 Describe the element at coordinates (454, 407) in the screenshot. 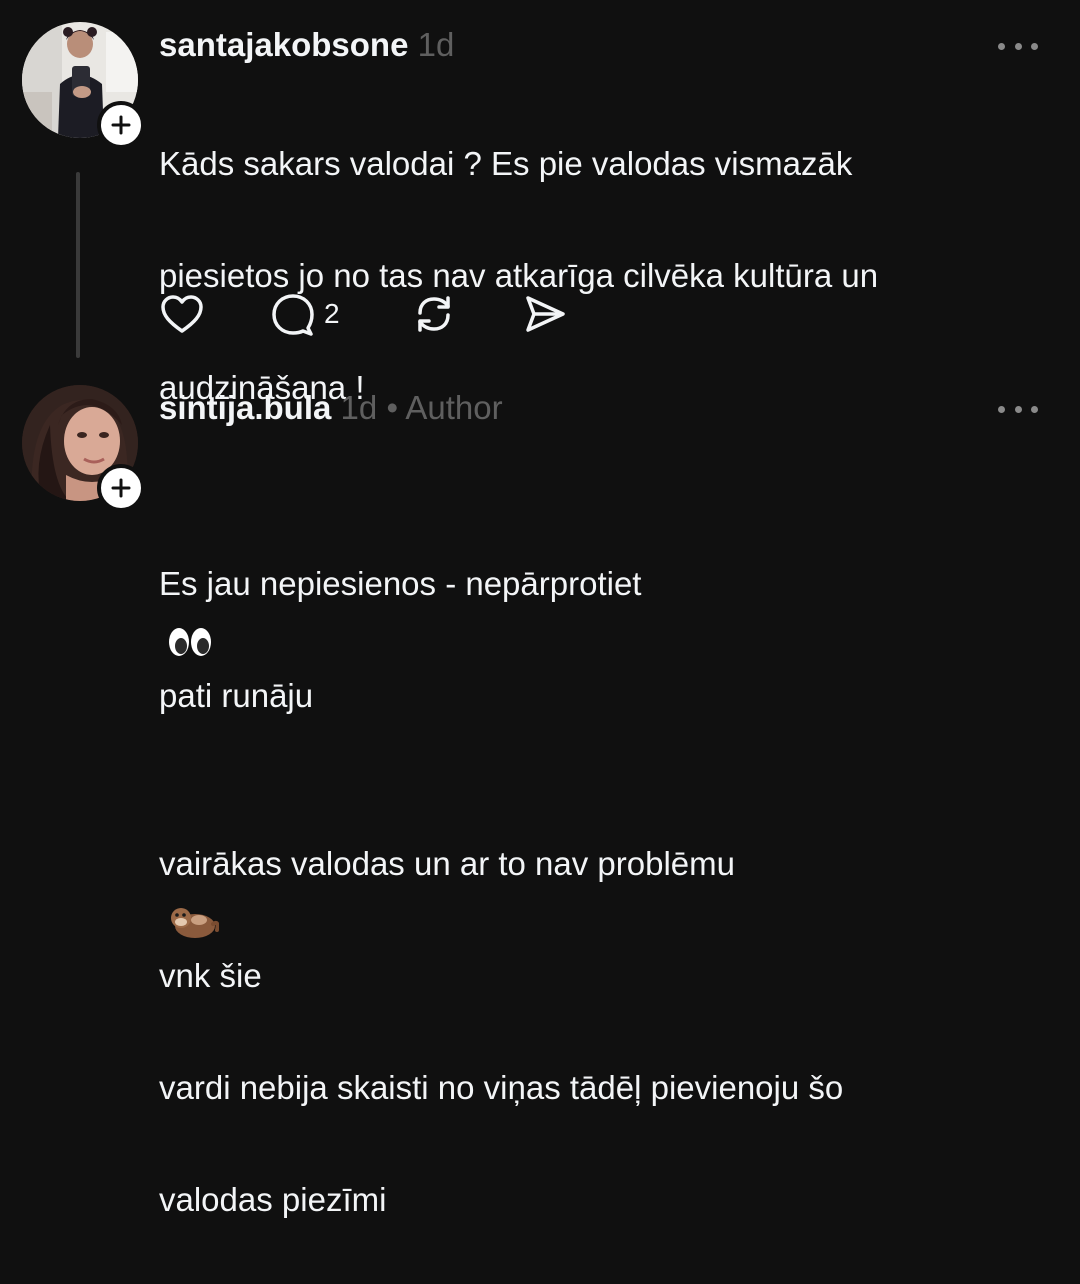

I see `author-badge: Author` at that location.